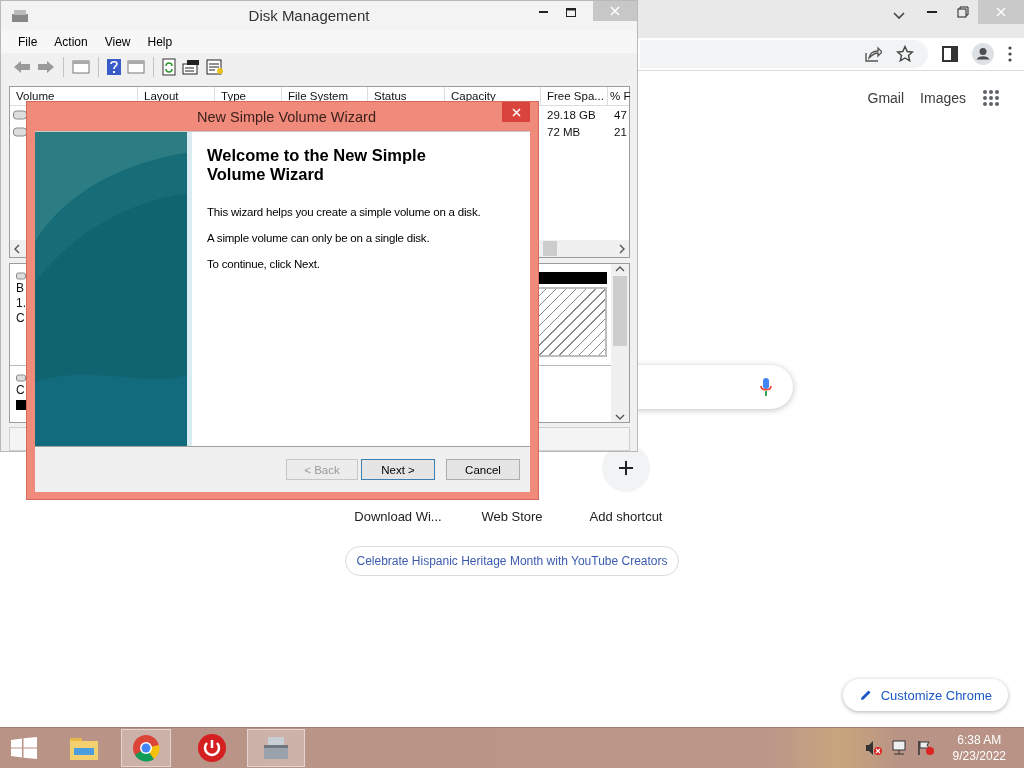  What do you see at coordinates (925, 748) in the screenshot?
I see `flag-icon` at bounding box center [925, 748].